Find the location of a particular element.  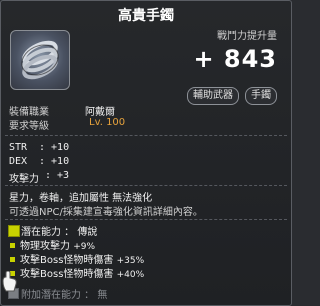

stat-dex-name: DEX is located at coordinates (18, 161).